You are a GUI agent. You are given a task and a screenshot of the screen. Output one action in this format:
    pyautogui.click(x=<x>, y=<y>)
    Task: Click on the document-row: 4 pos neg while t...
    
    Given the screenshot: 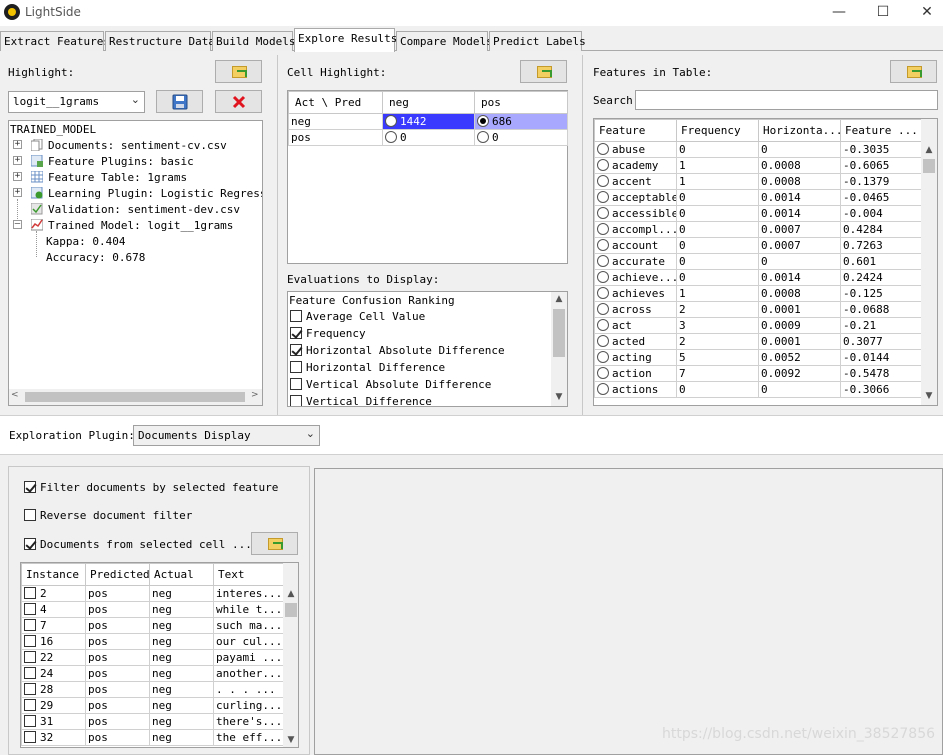 What is the action you would take?
    pyautogui.click(x=152, y=609)
    